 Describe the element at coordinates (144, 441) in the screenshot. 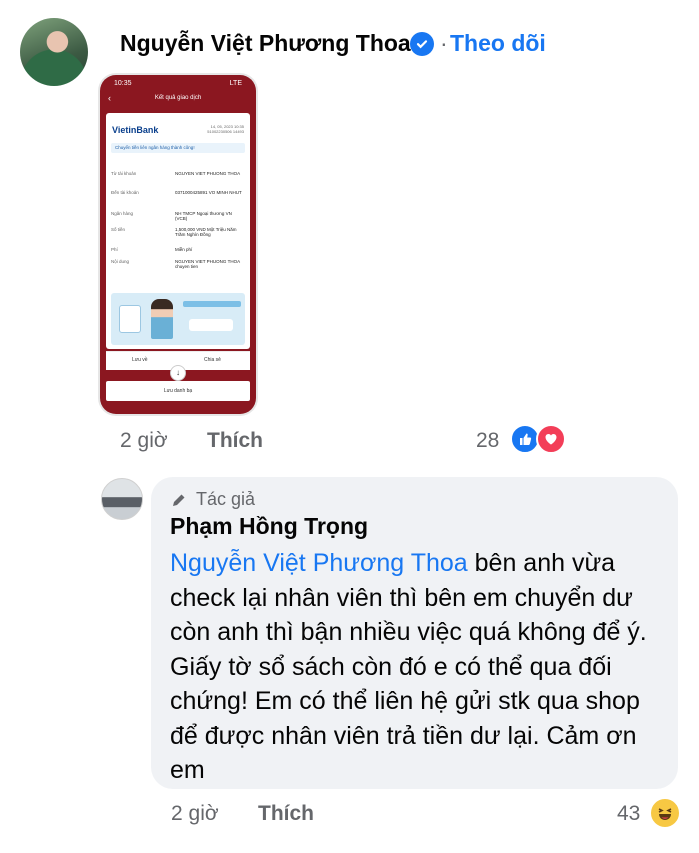

I see `post-time: 2 giờ` at that location.